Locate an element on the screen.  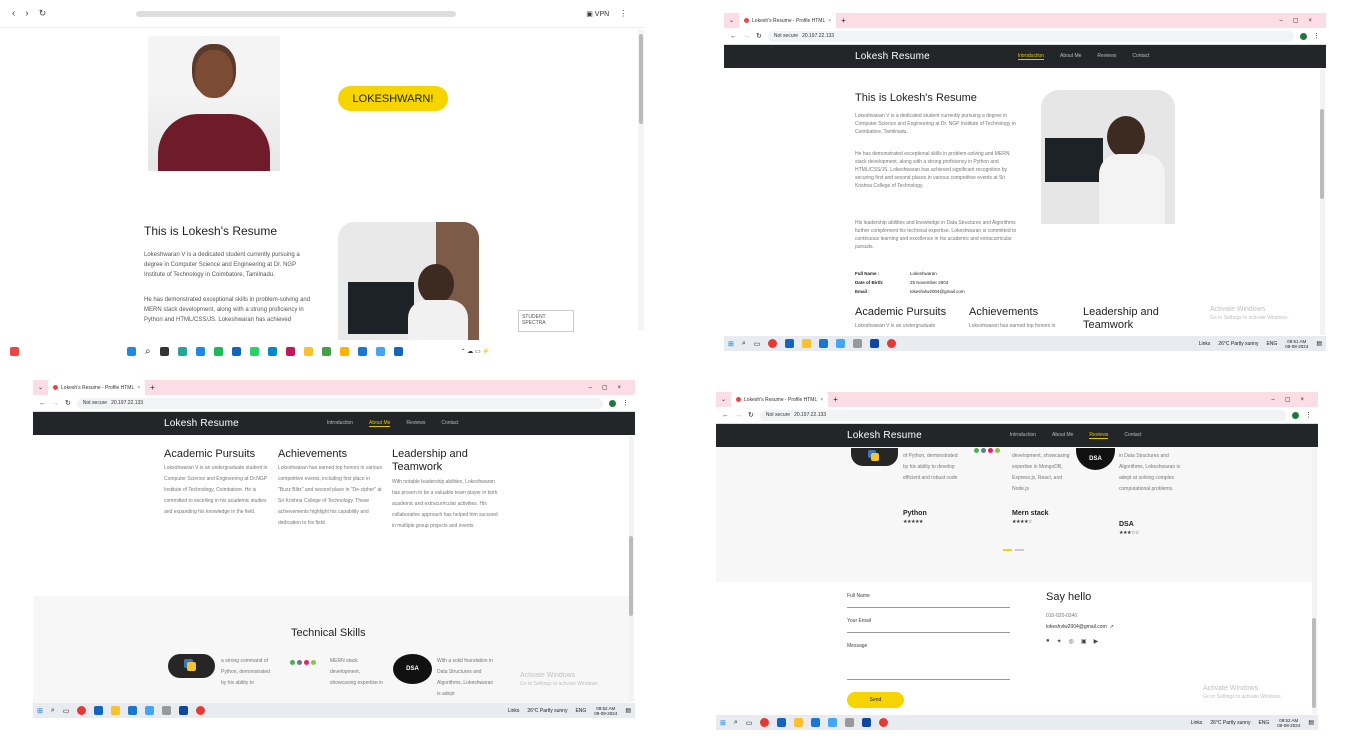
window-controls: –▢× is located at coordinates (611, 387).